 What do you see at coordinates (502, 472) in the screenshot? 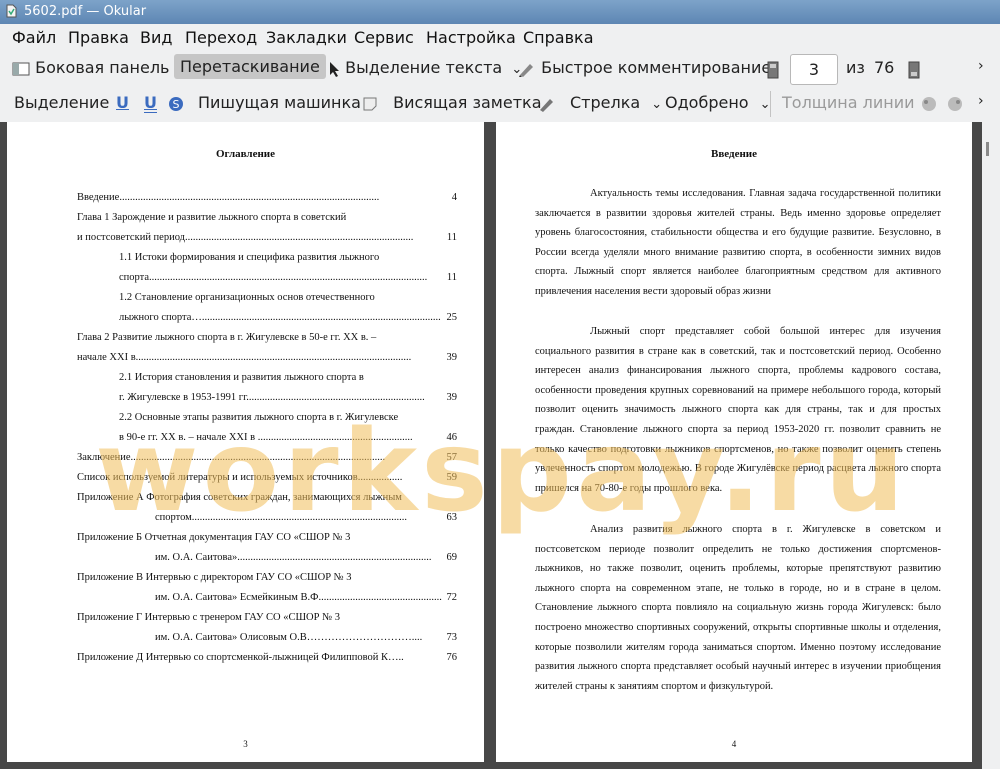
I see `watermark: workspay.ru` at bounding box center [502, 472].